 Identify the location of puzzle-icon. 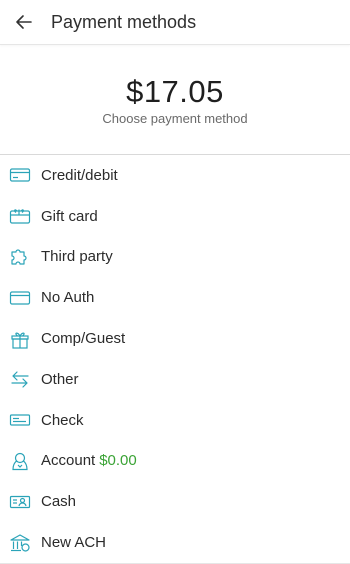
(20, 257).